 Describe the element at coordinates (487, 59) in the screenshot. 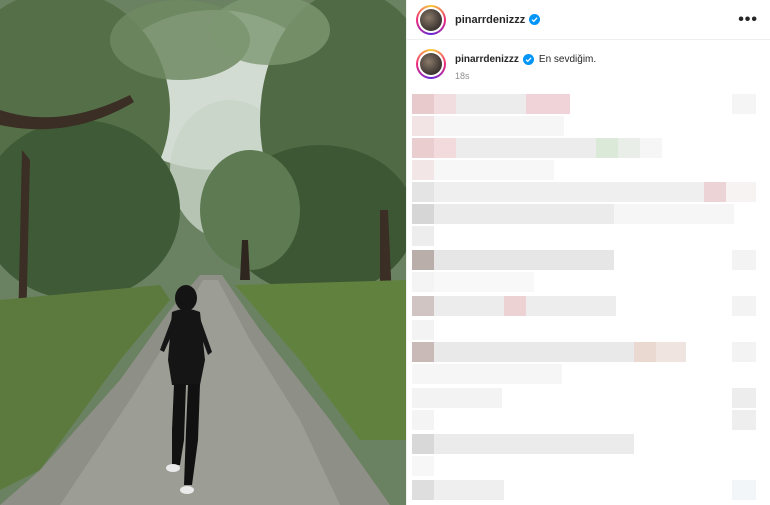

I see `caption-username: pinarrdenizzz` at that location.